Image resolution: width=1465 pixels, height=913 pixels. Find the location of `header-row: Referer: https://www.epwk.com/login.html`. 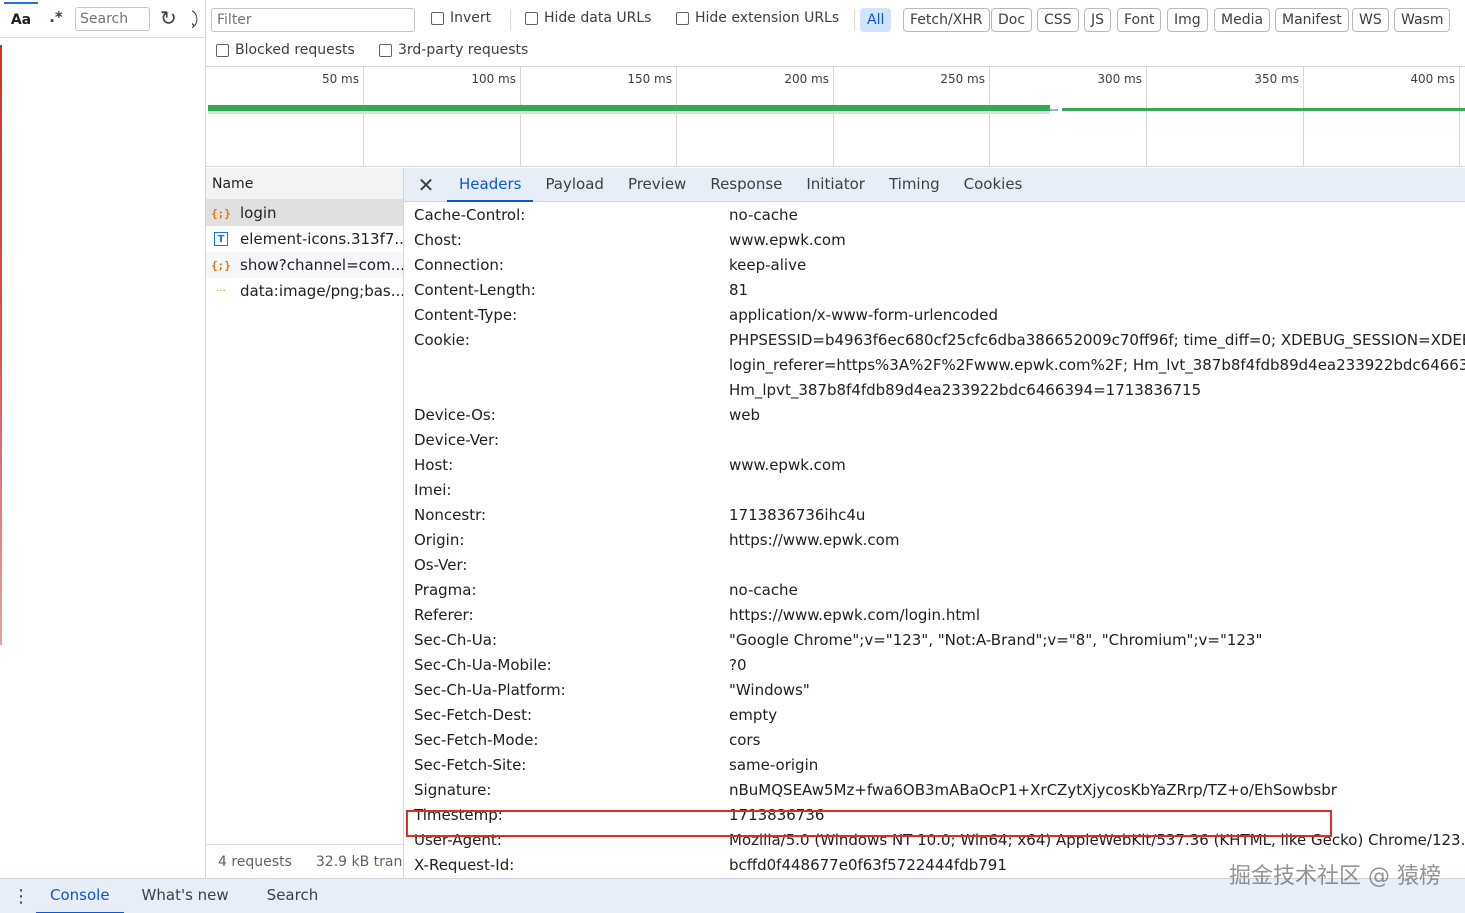

header-row: Referer: https://www.epwk.com/login.html is located at coordinates (934, 615).